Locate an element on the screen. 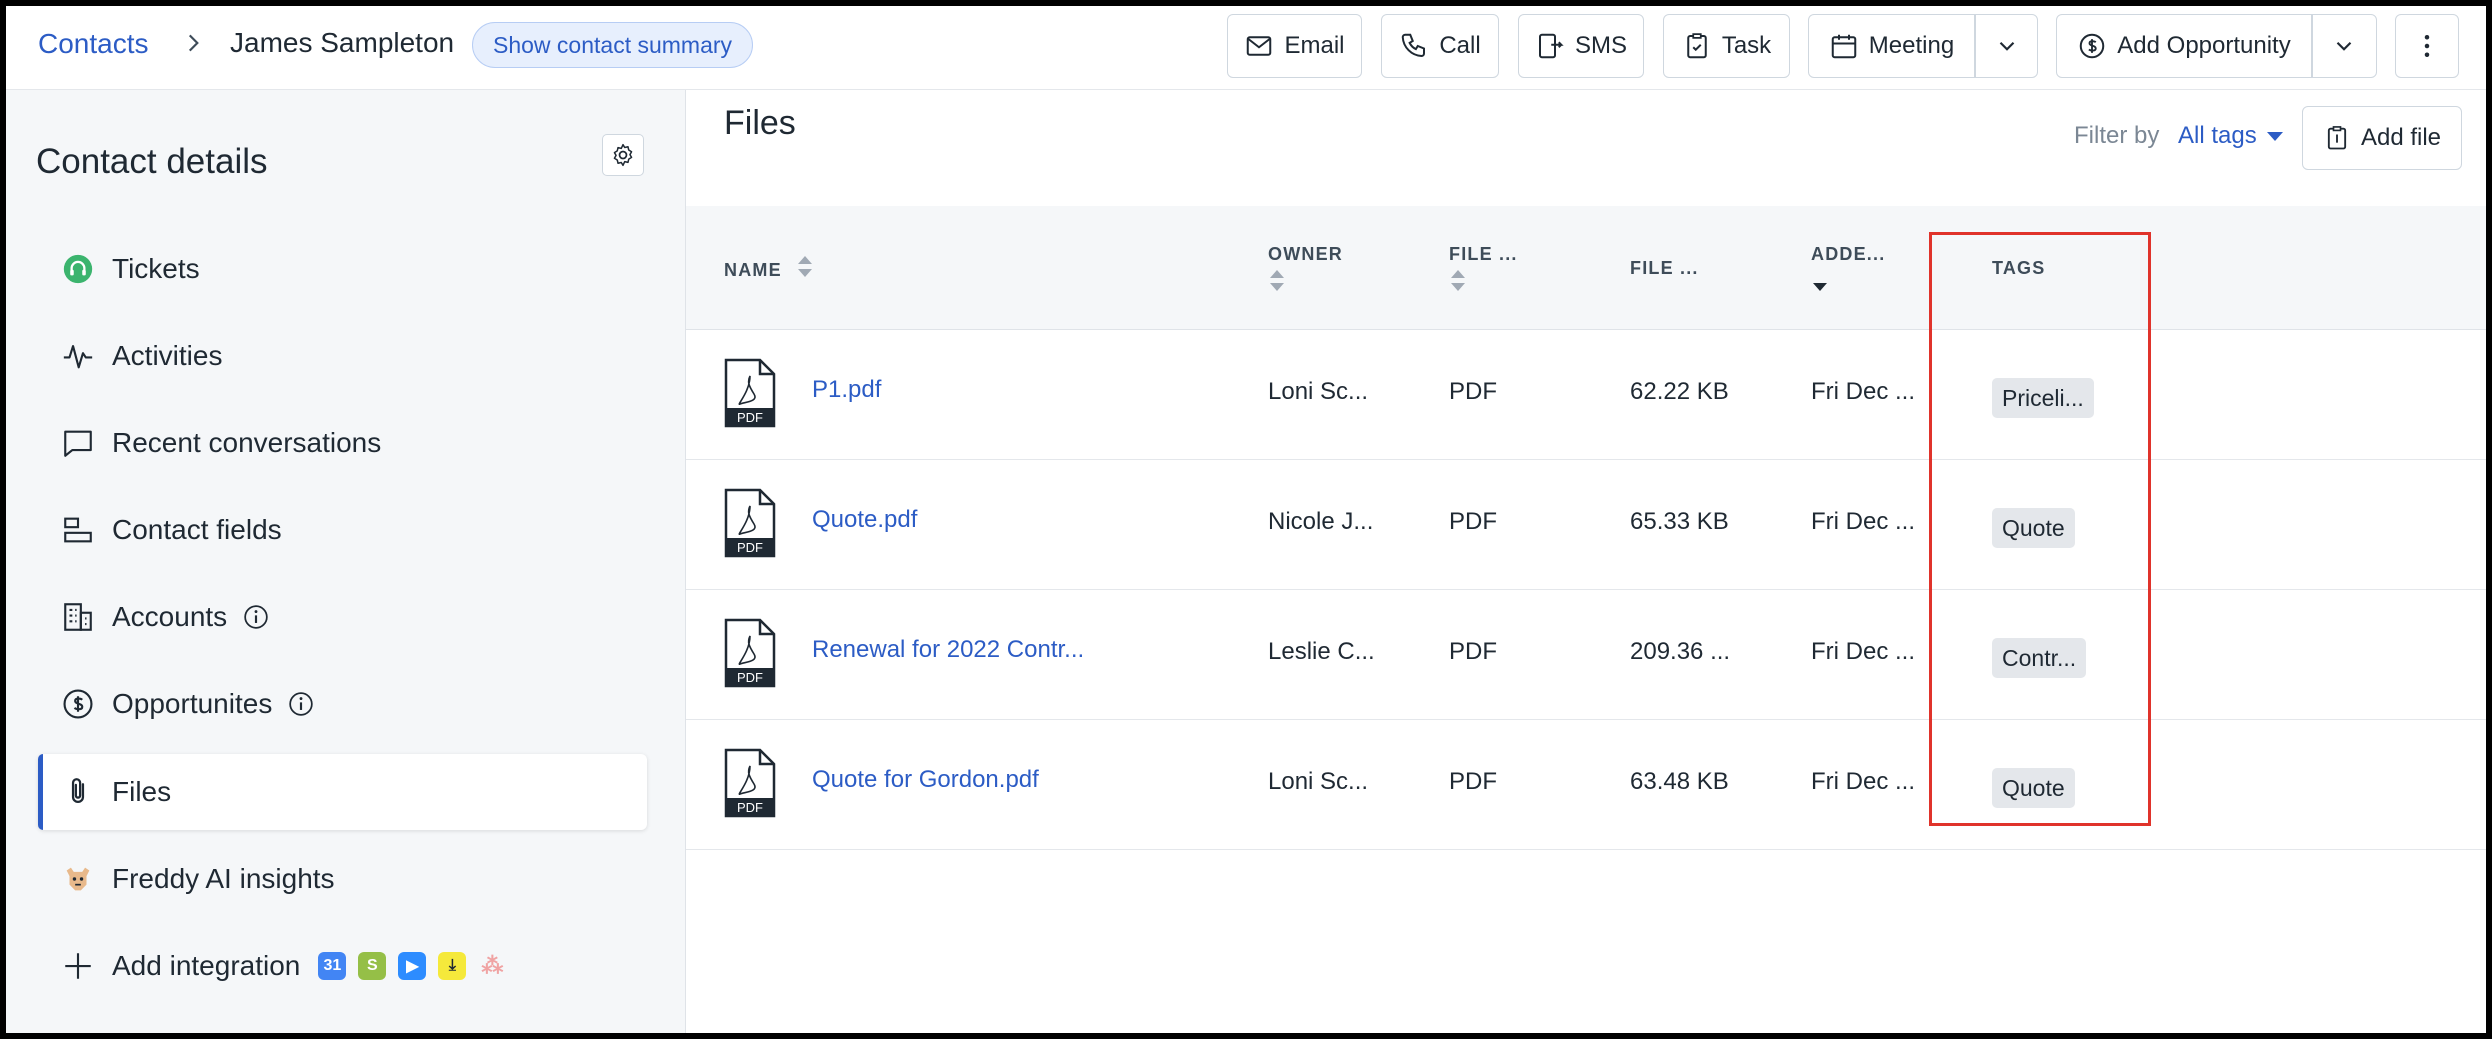  clipboard-icon is located at coordinates (2337, 138).